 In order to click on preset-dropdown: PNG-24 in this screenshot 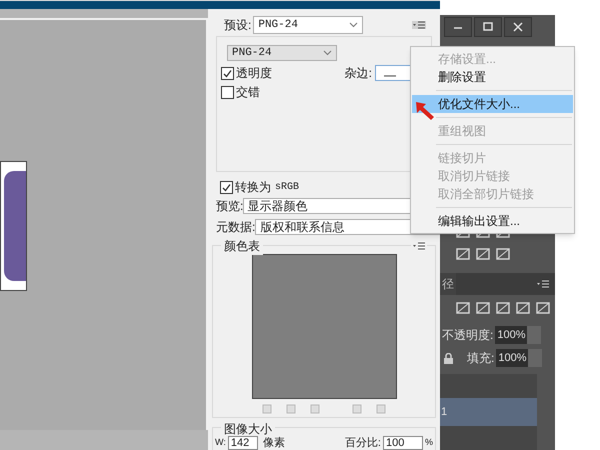, I will do `click(308, 25)`.